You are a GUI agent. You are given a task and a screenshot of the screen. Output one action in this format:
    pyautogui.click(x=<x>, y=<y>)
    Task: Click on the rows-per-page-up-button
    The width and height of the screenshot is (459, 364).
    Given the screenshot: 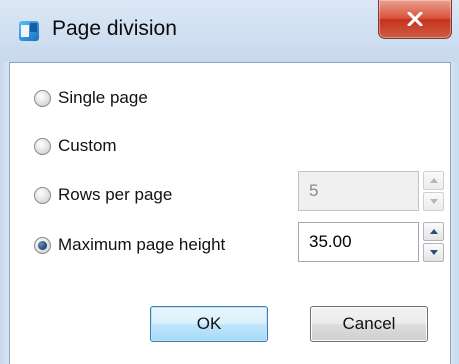 What is the action you would take?
    pyautogui.click(x=433, y=180)
    